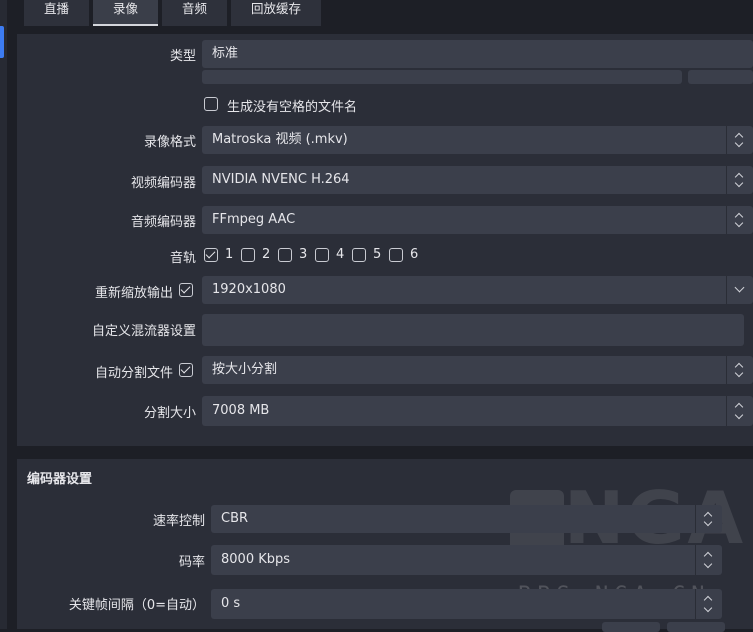 The height and width of the screenshot is (632, 753). What do you see at coordinates (2, 42) in the screenshot?
I see `sidebar-active-indicator` at bounding box center [2, 42].